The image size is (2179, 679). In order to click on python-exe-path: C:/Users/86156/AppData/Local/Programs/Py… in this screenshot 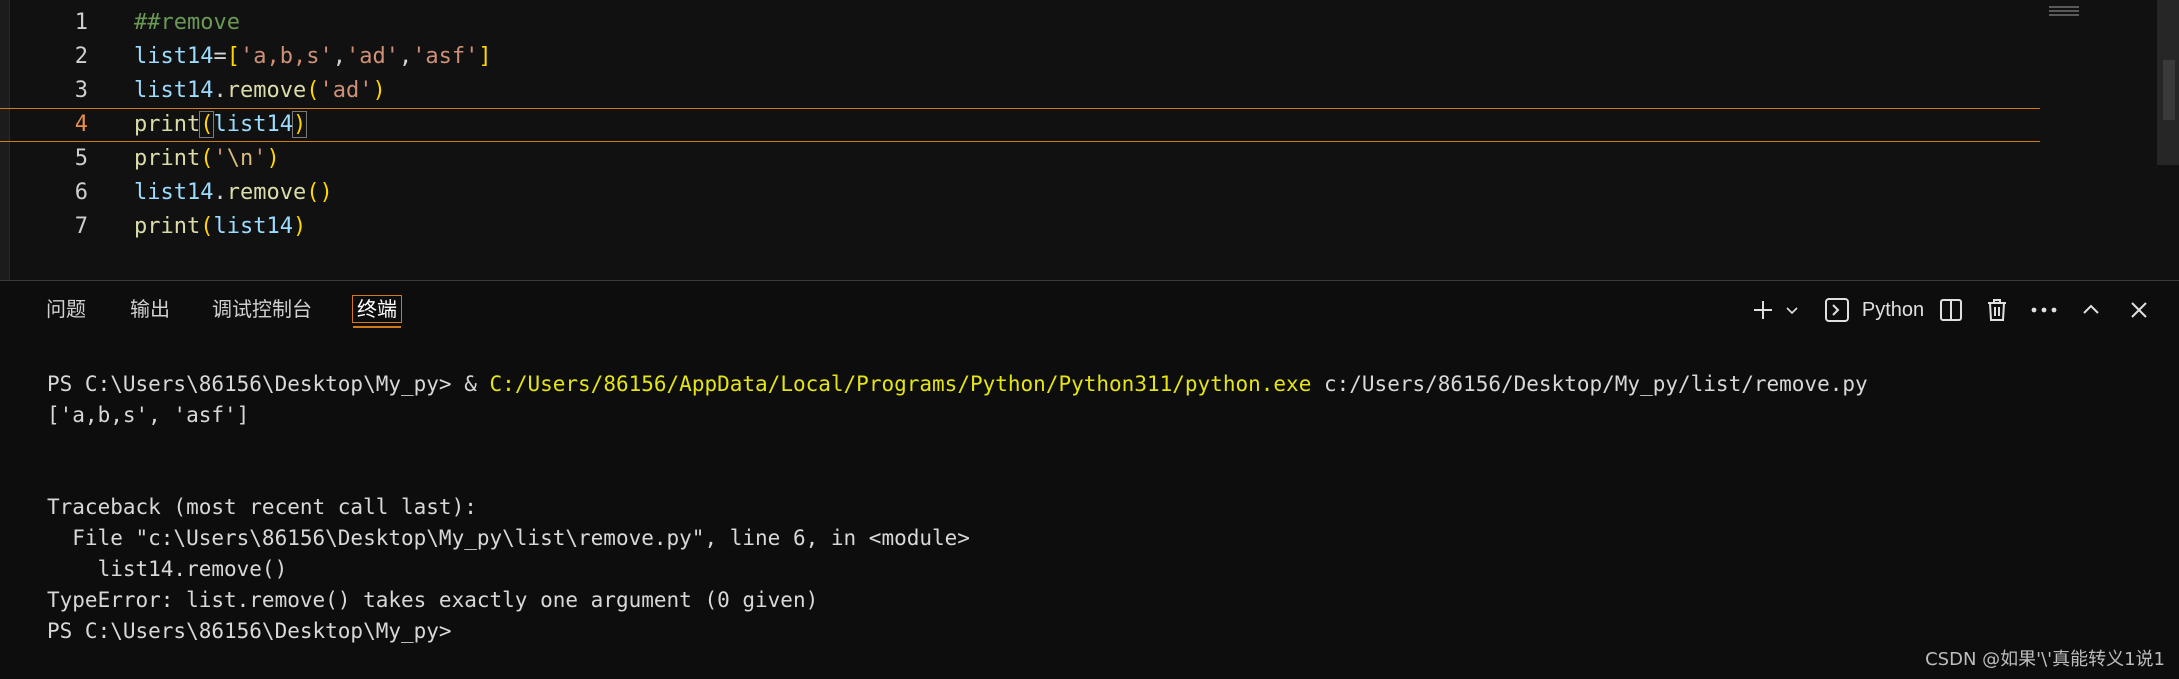, I will do `click(901, 384)`.